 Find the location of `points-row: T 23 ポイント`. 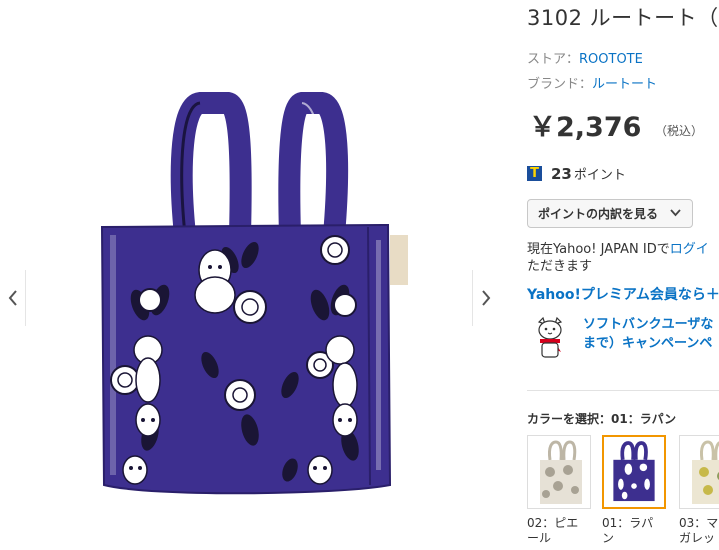

points-row: T 23 ポイント is located at coordinates (576, 173).